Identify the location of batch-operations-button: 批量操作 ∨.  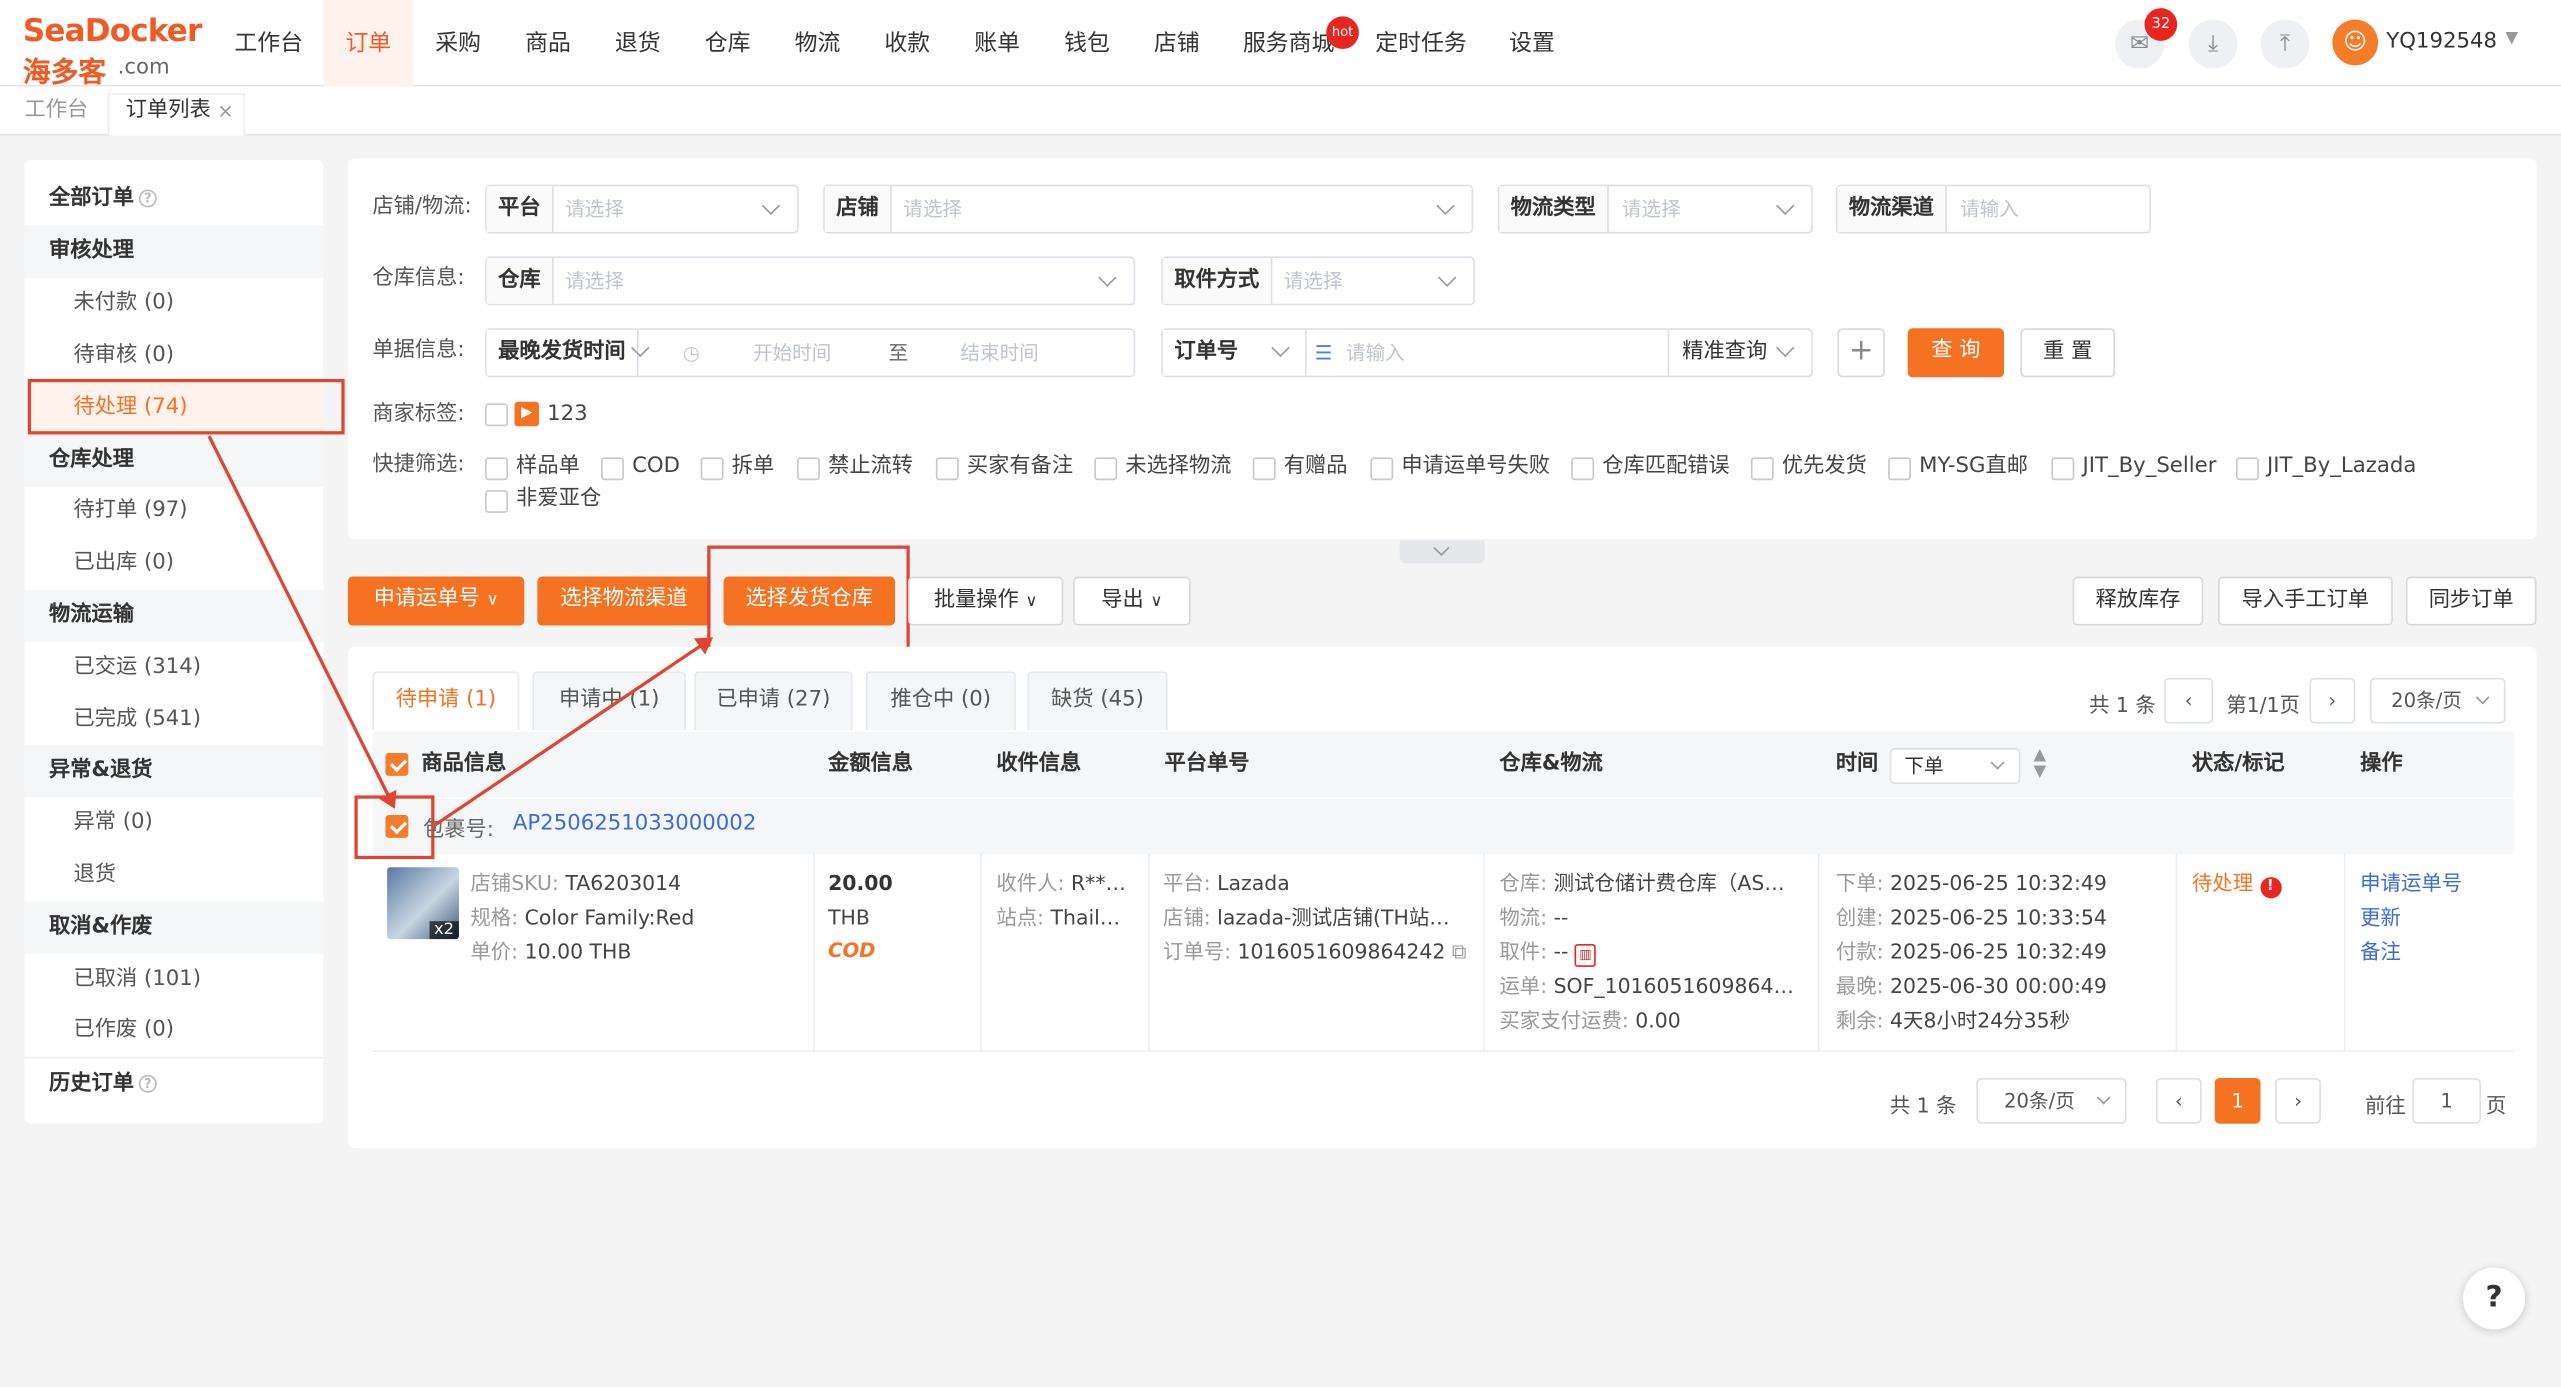
(986, 601).